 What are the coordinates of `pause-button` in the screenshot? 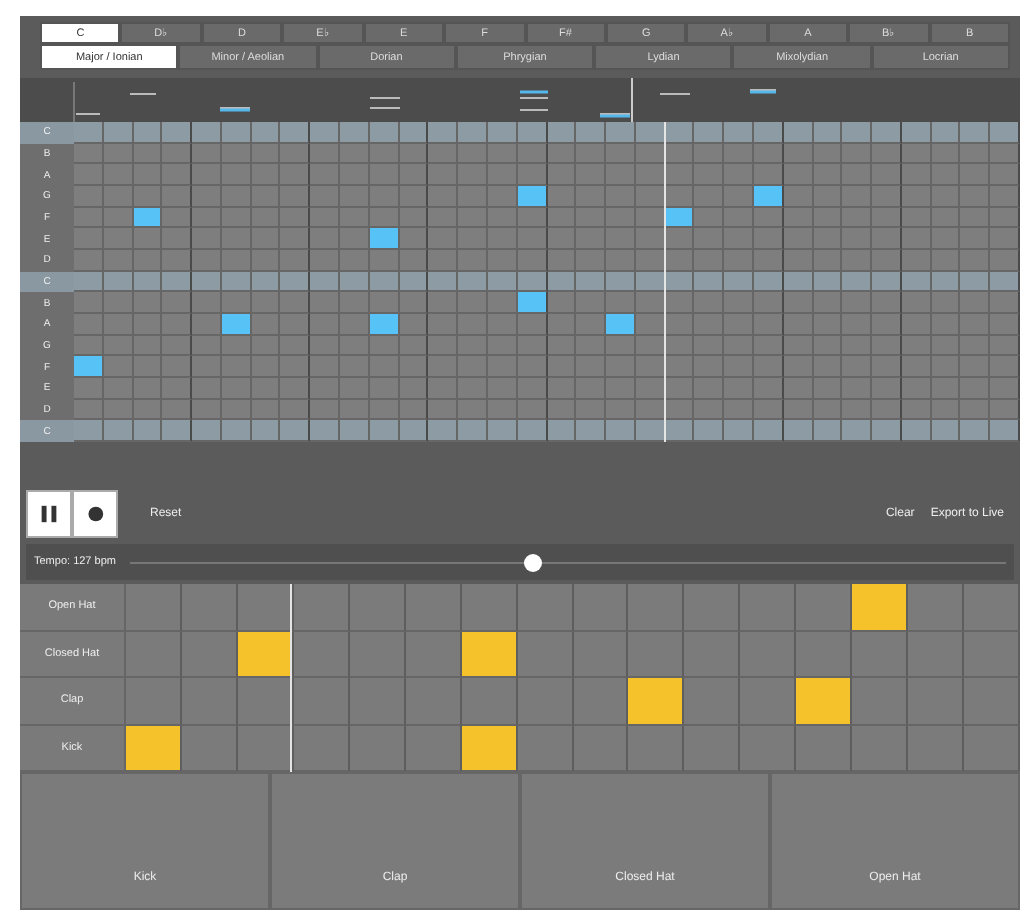 It's located at (49, 514).